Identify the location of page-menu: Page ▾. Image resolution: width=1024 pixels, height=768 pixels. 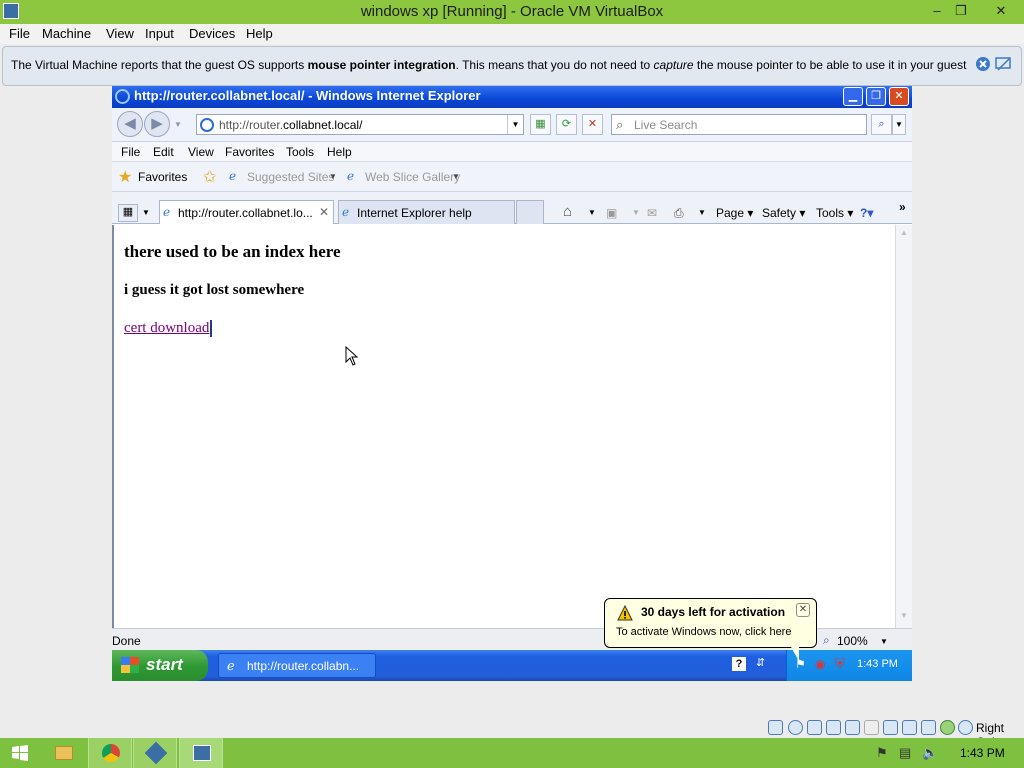
(734, 213).